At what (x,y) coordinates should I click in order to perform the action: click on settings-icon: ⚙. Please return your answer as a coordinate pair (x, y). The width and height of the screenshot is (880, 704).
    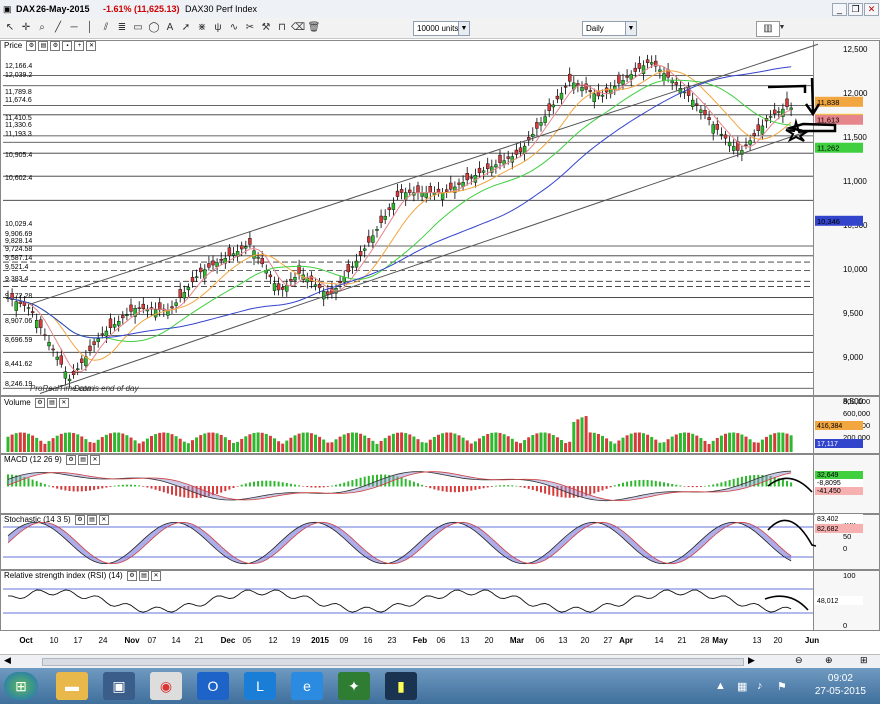
    Looking at the image, I should click on (55, 46).